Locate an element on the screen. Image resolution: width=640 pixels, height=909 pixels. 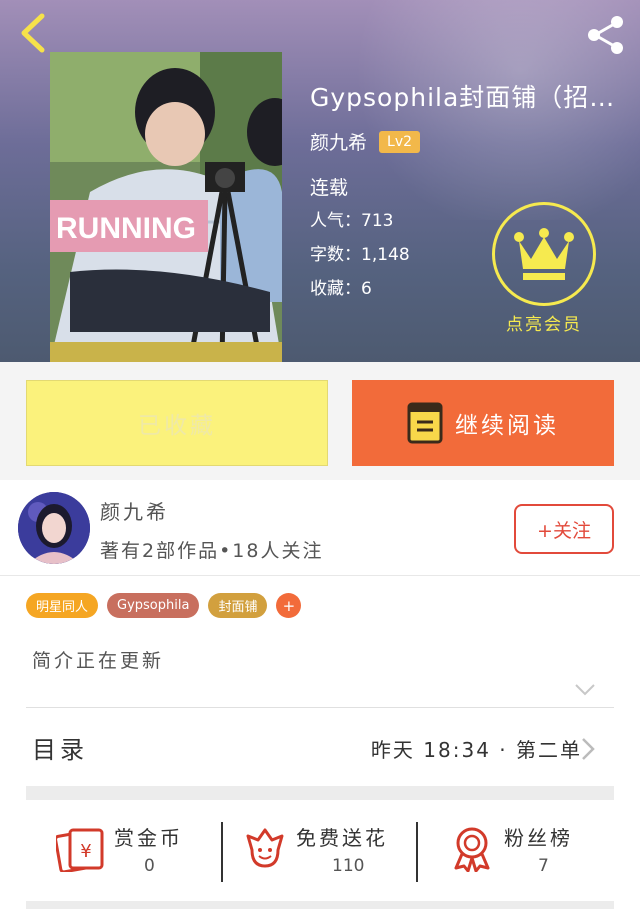
author-row: 颜九希 Lv2 is located at coordinates (470, 141).